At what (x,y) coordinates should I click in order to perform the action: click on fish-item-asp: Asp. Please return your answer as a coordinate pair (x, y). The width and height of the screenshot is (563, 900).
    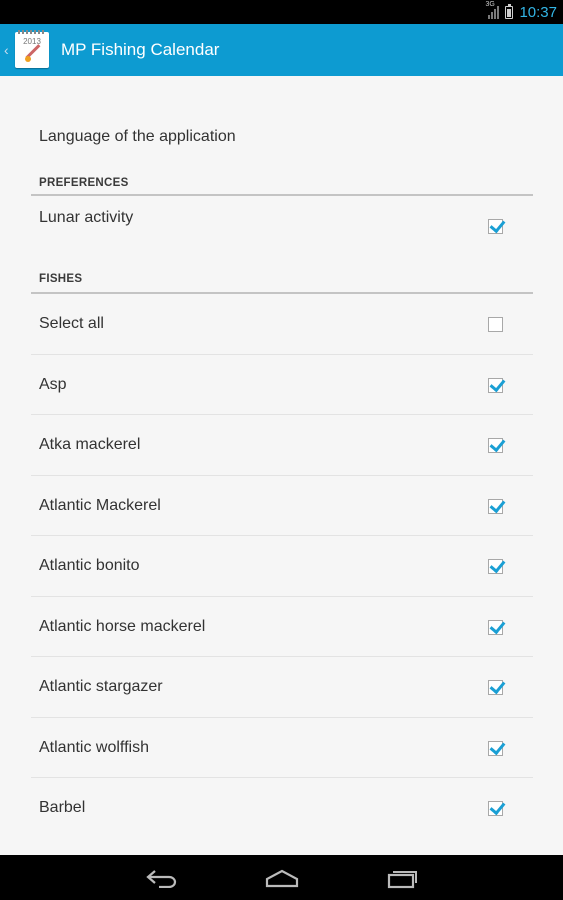
    Looking at the image, I should click on (282, 385).